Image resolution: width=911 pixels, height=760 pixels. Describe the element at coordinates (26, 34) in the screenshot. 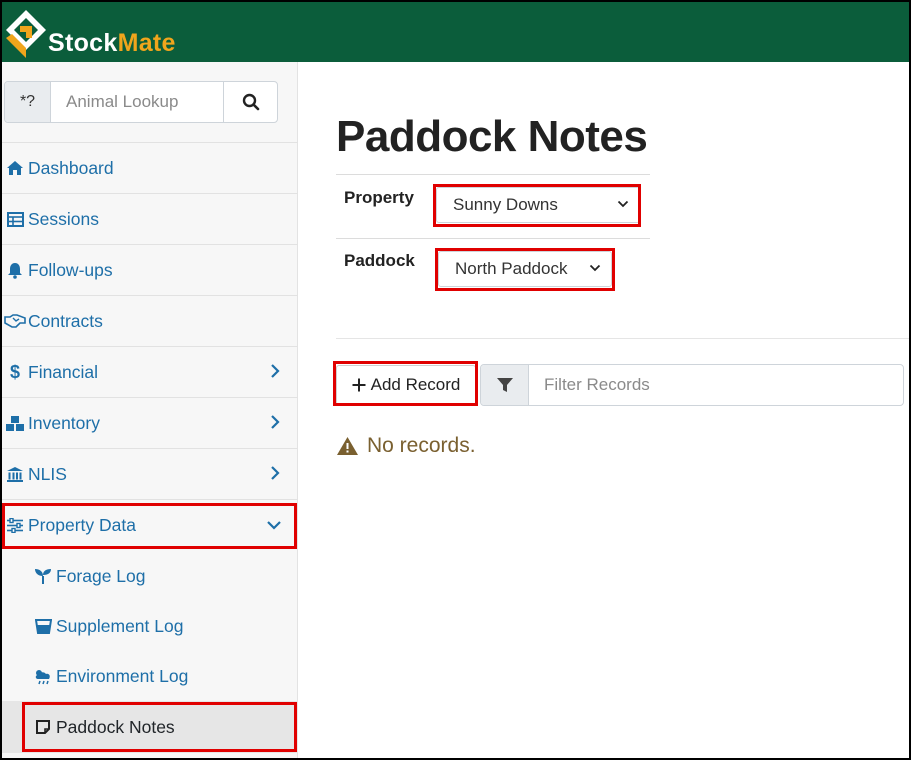

I see `logo-mark-icon` at that location.